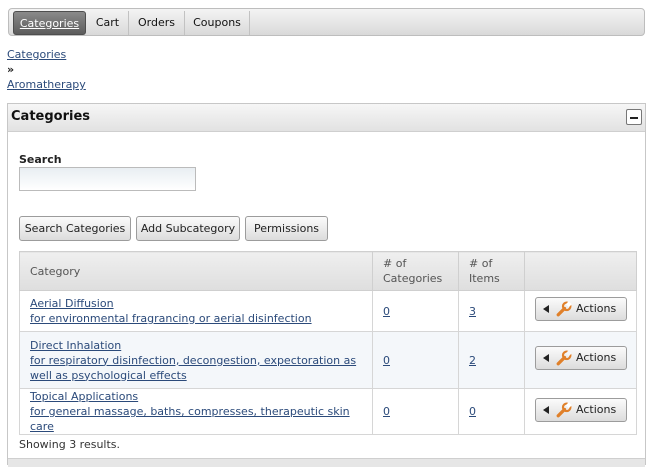  Describe the element at coordinates (217, 23) in the screenshot. I see `tab-coupons: Coupons` at that location.